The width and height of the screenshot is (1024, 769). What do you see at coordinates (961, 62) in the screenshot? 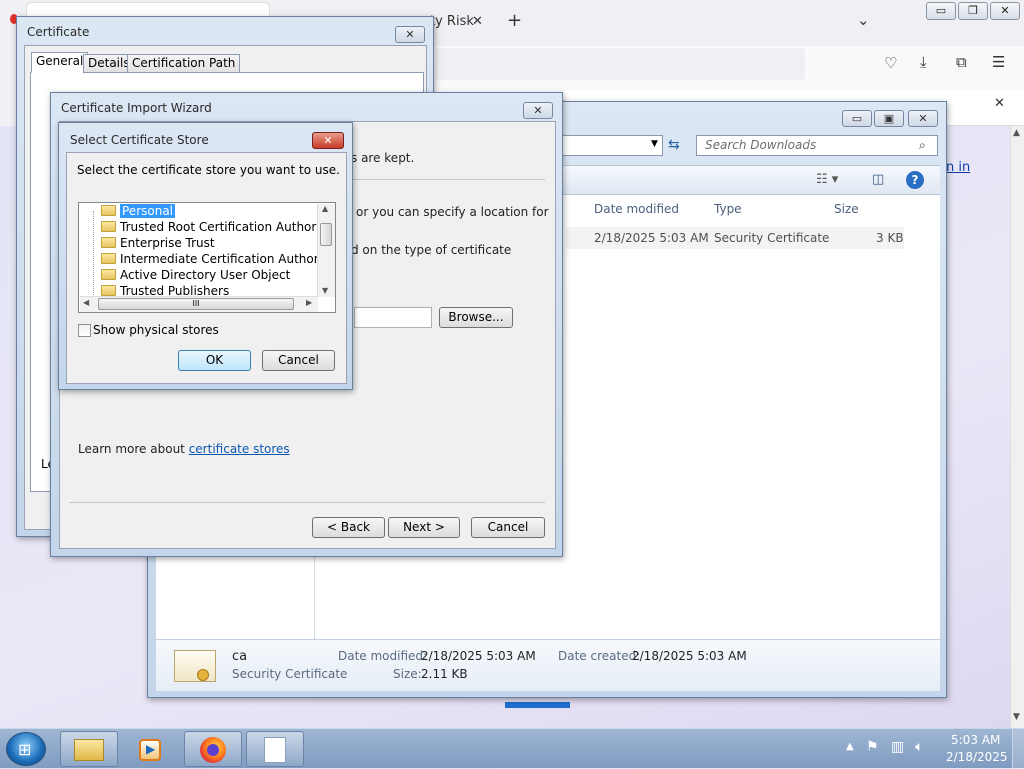
I see `extensions-icon: ⧉` at bounding box center [961, 62].